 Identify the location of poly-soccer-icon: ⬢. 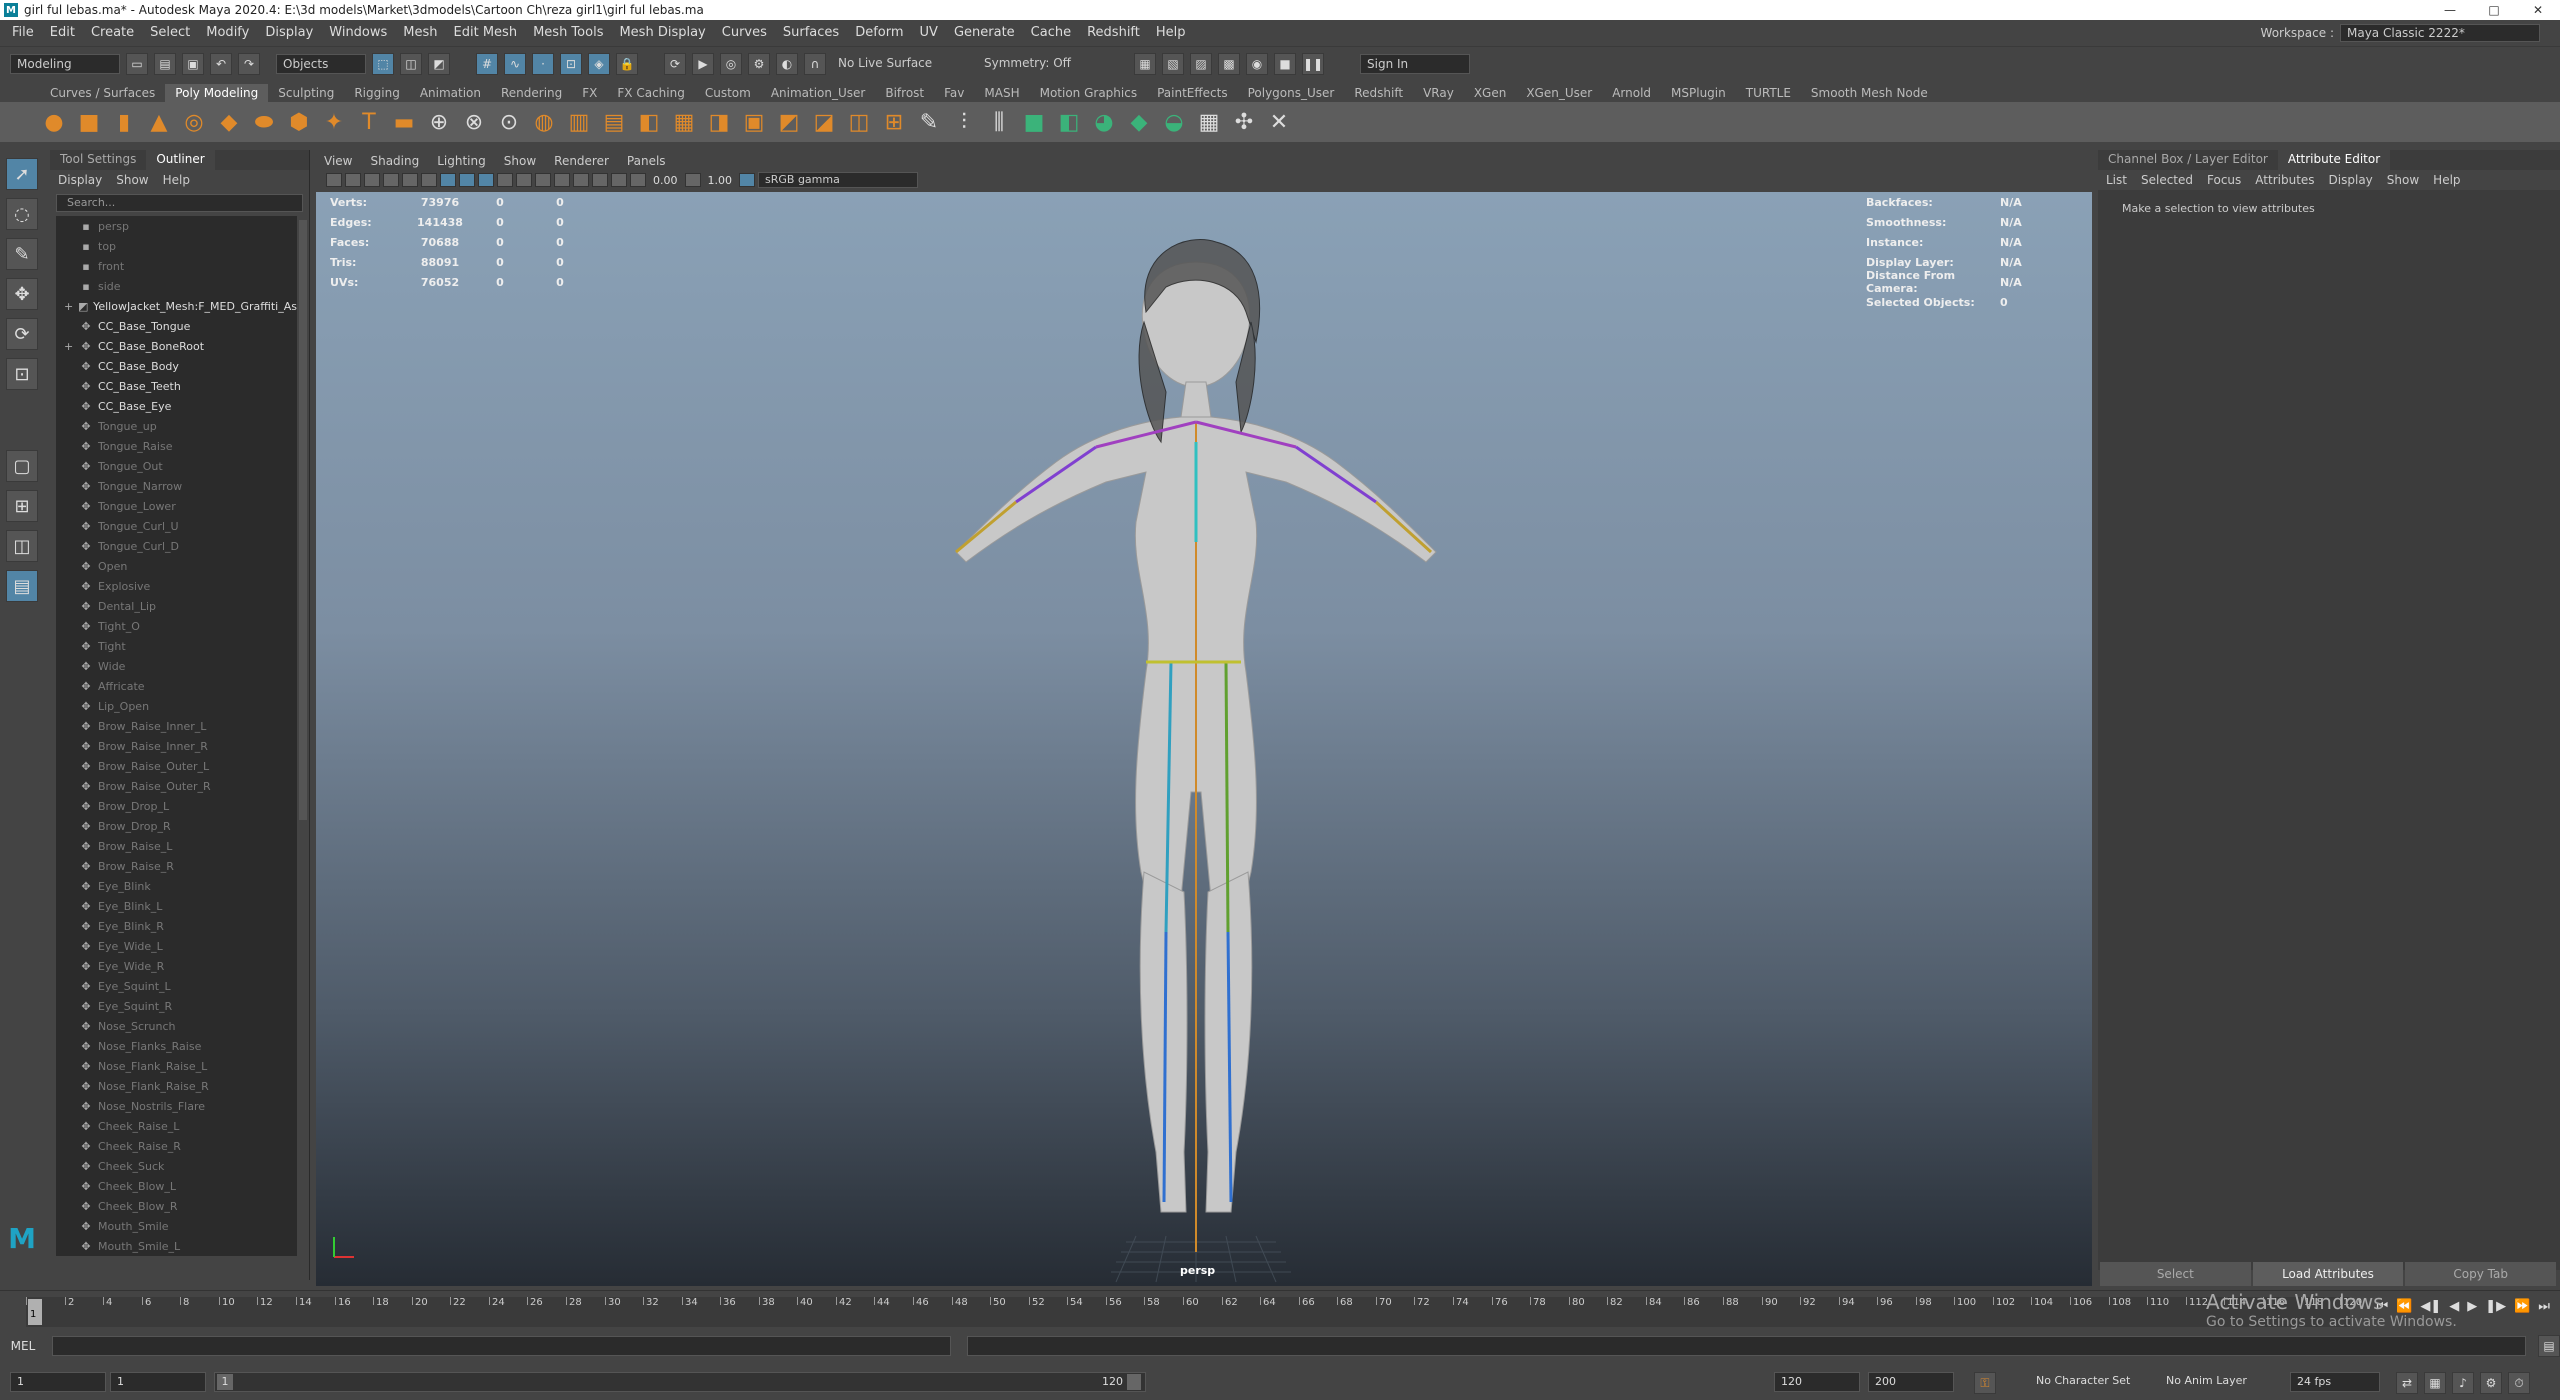
(299, 122).